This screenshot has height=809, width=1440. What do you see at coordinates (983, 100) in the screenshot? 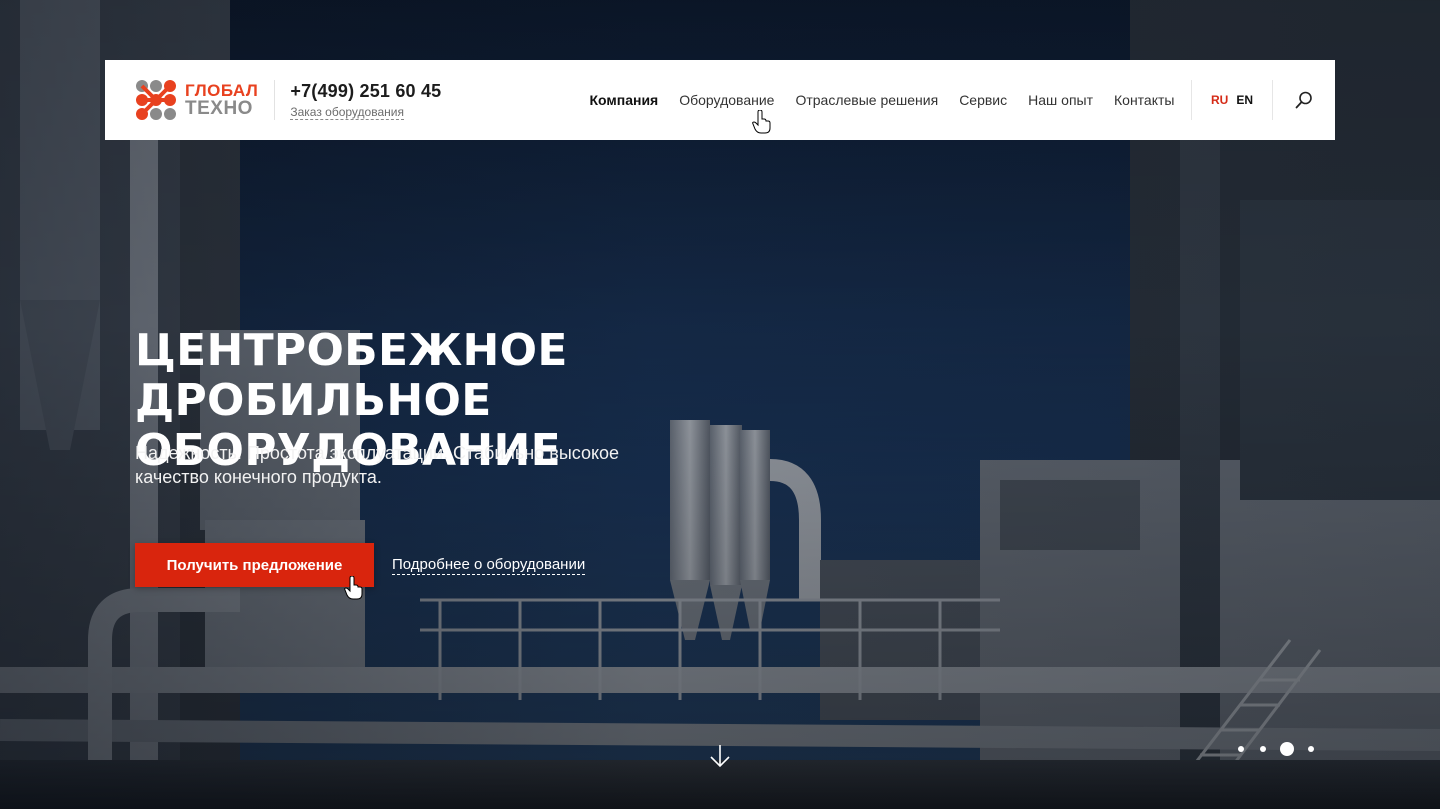
I see `nav-item-service: Сервис` at bounding box center [983, 100].